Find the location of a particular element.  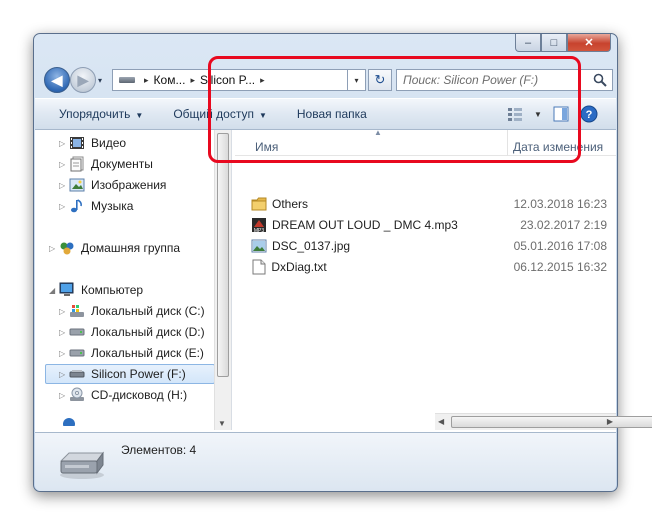

mp3-file-icon: MP3 is located at coordinates (259, 225).